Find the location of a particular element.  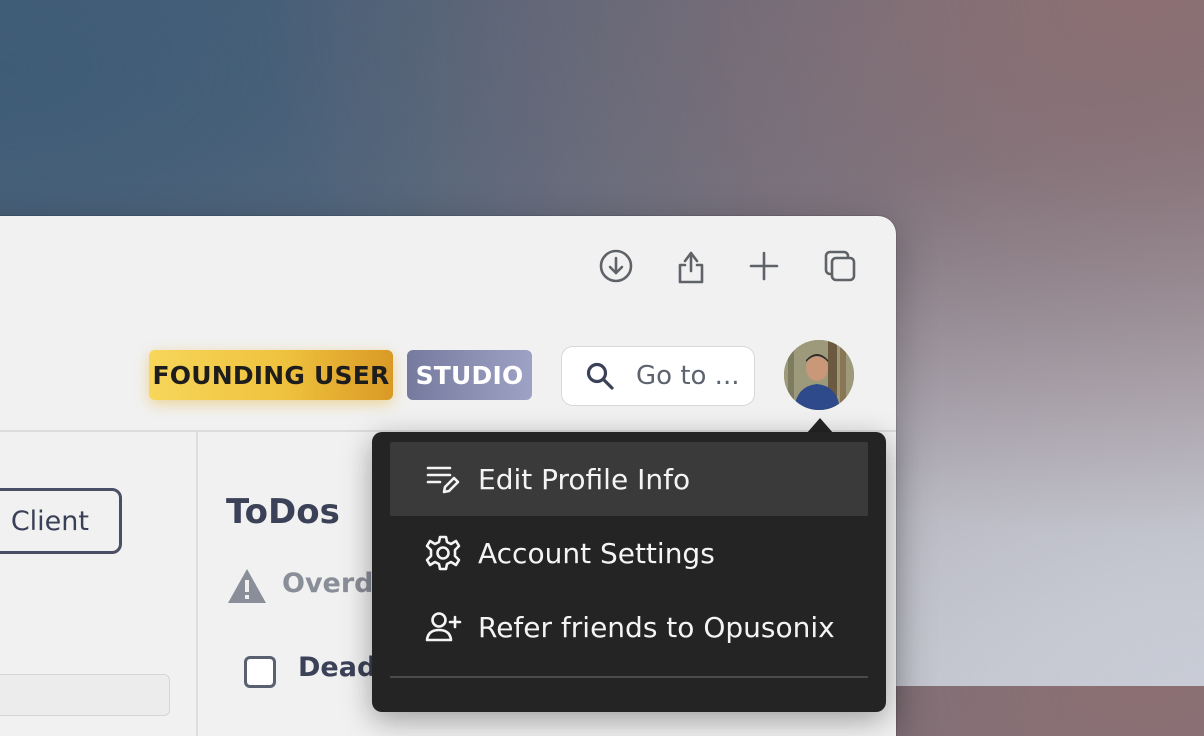

menu-item-label: Edit Profile Info is located at coordinates (584, 479).